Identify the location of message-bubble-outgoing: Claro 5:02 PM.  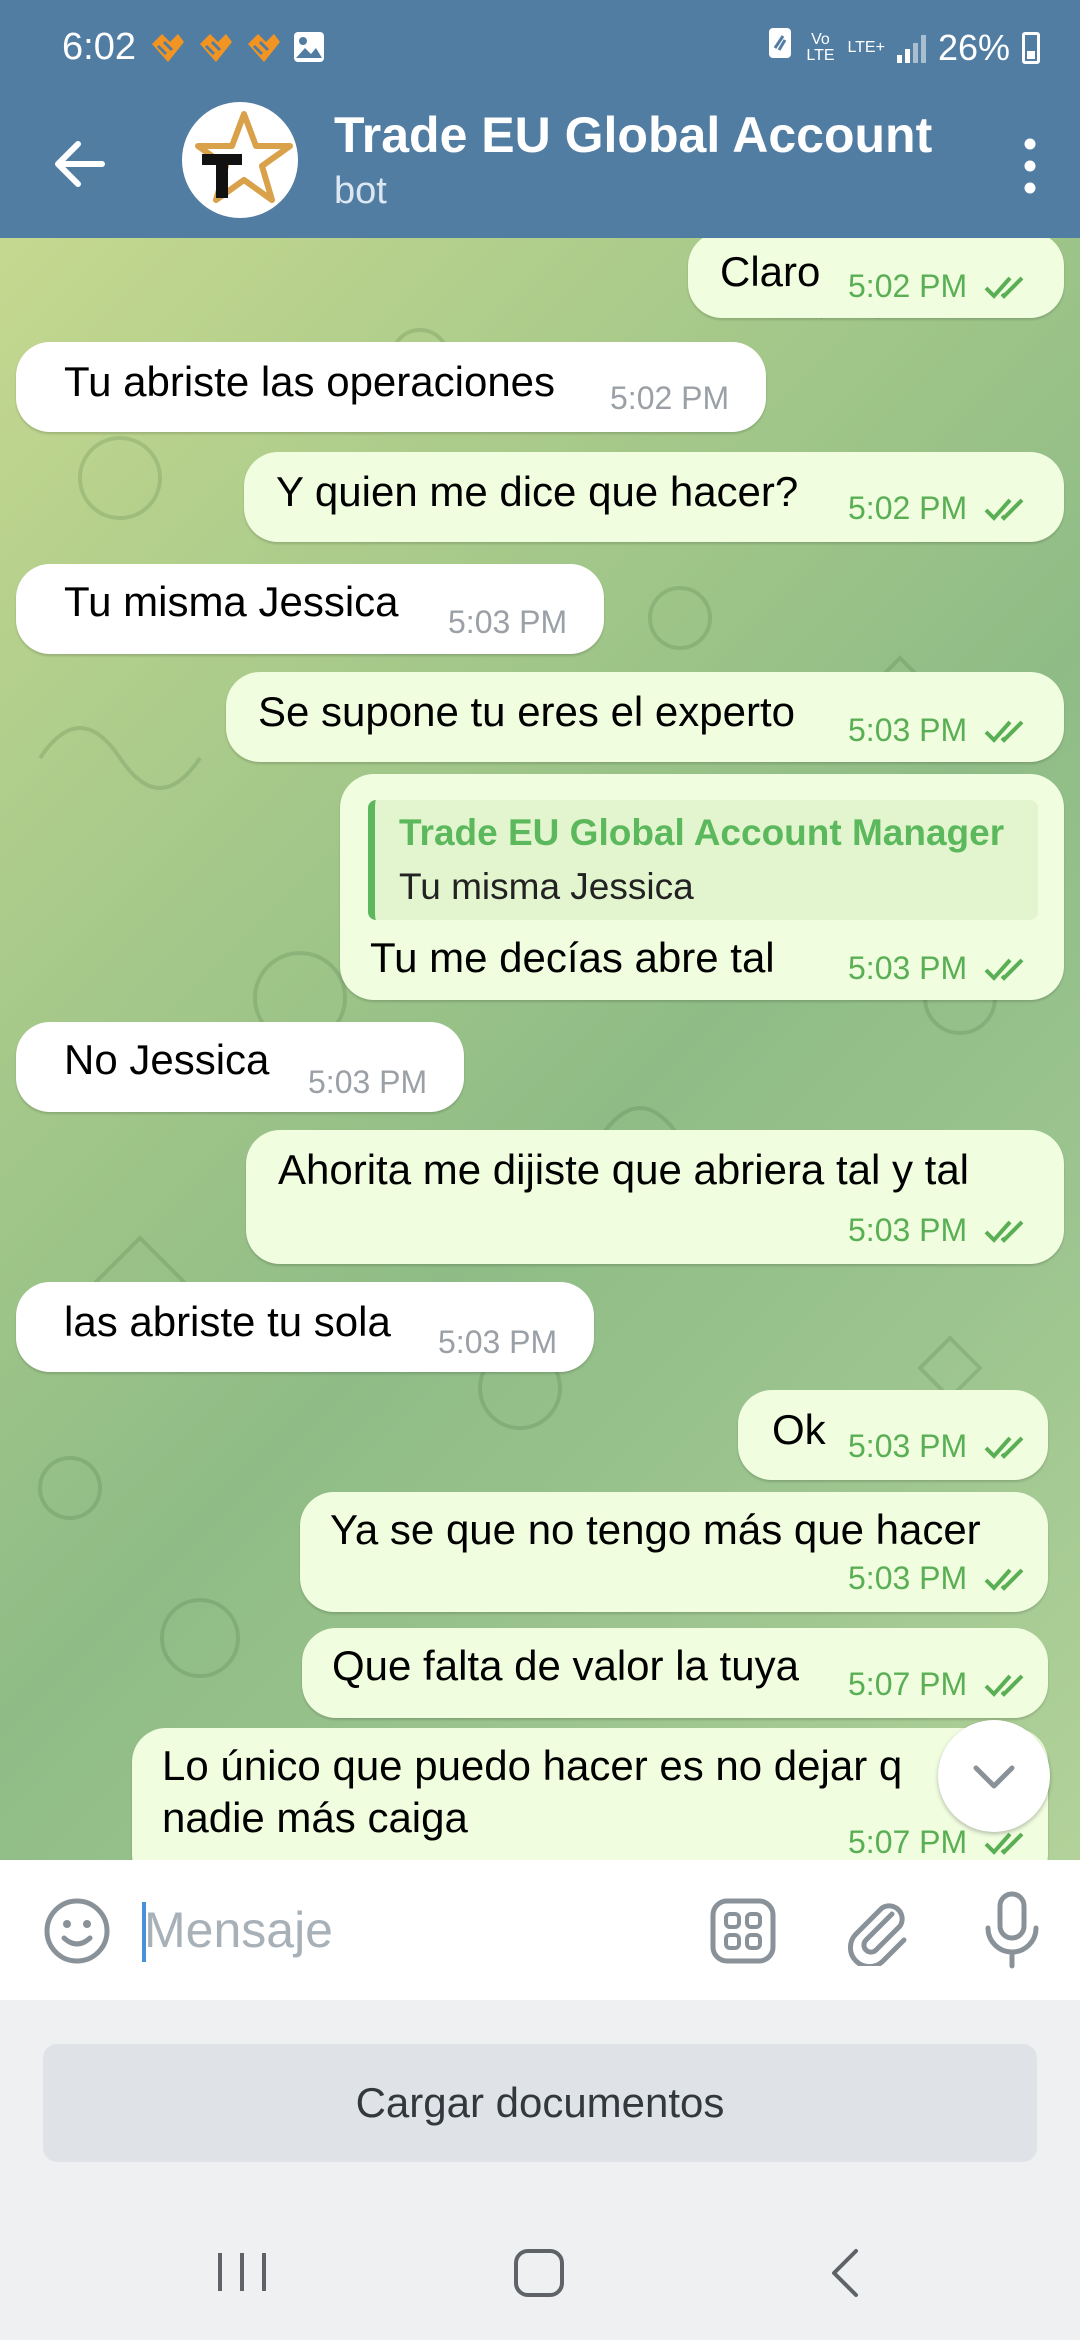
(876, 278).